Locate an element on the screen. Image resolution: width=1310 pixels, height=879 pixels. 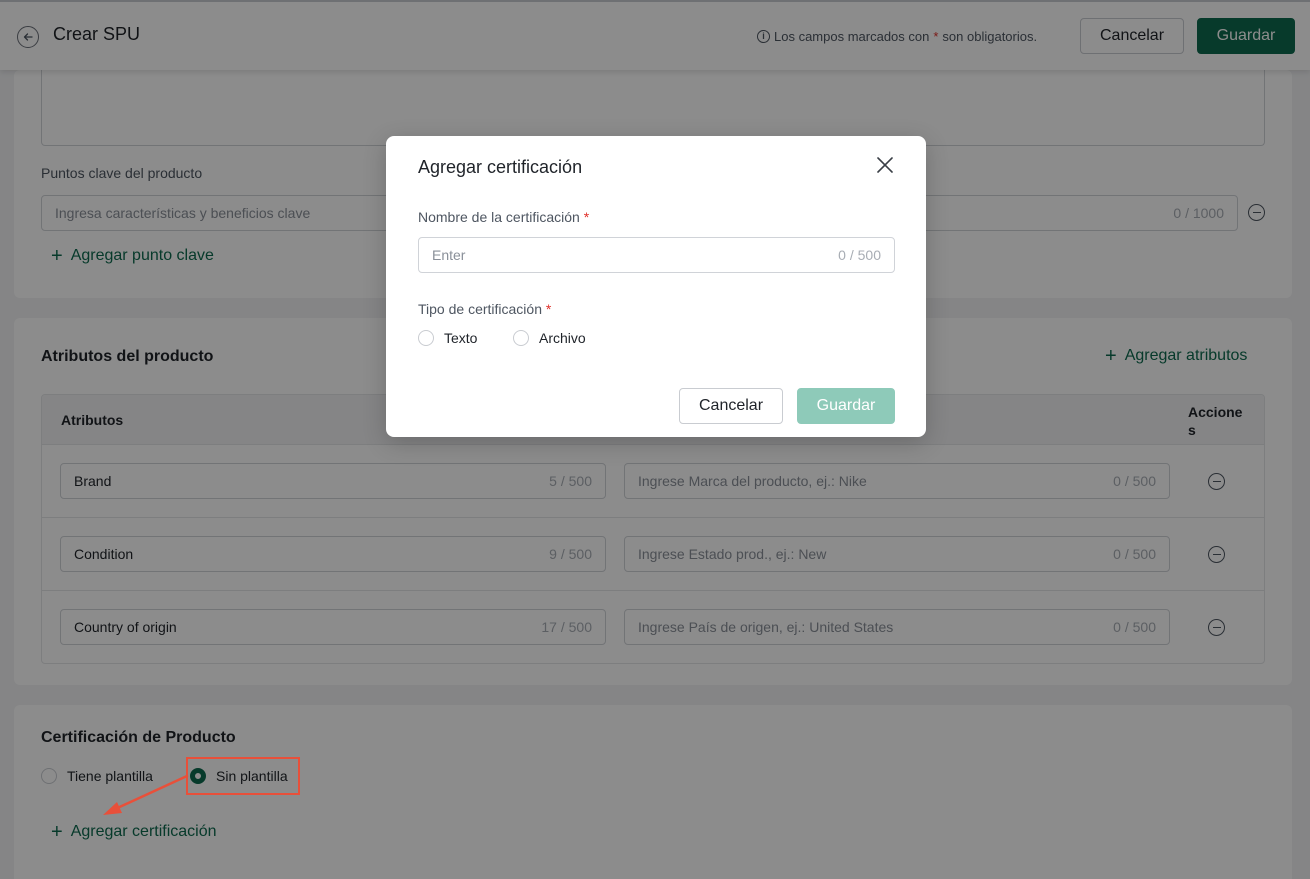
certification-name-counter: 0 / 500 is located at coordinates (859, 255).